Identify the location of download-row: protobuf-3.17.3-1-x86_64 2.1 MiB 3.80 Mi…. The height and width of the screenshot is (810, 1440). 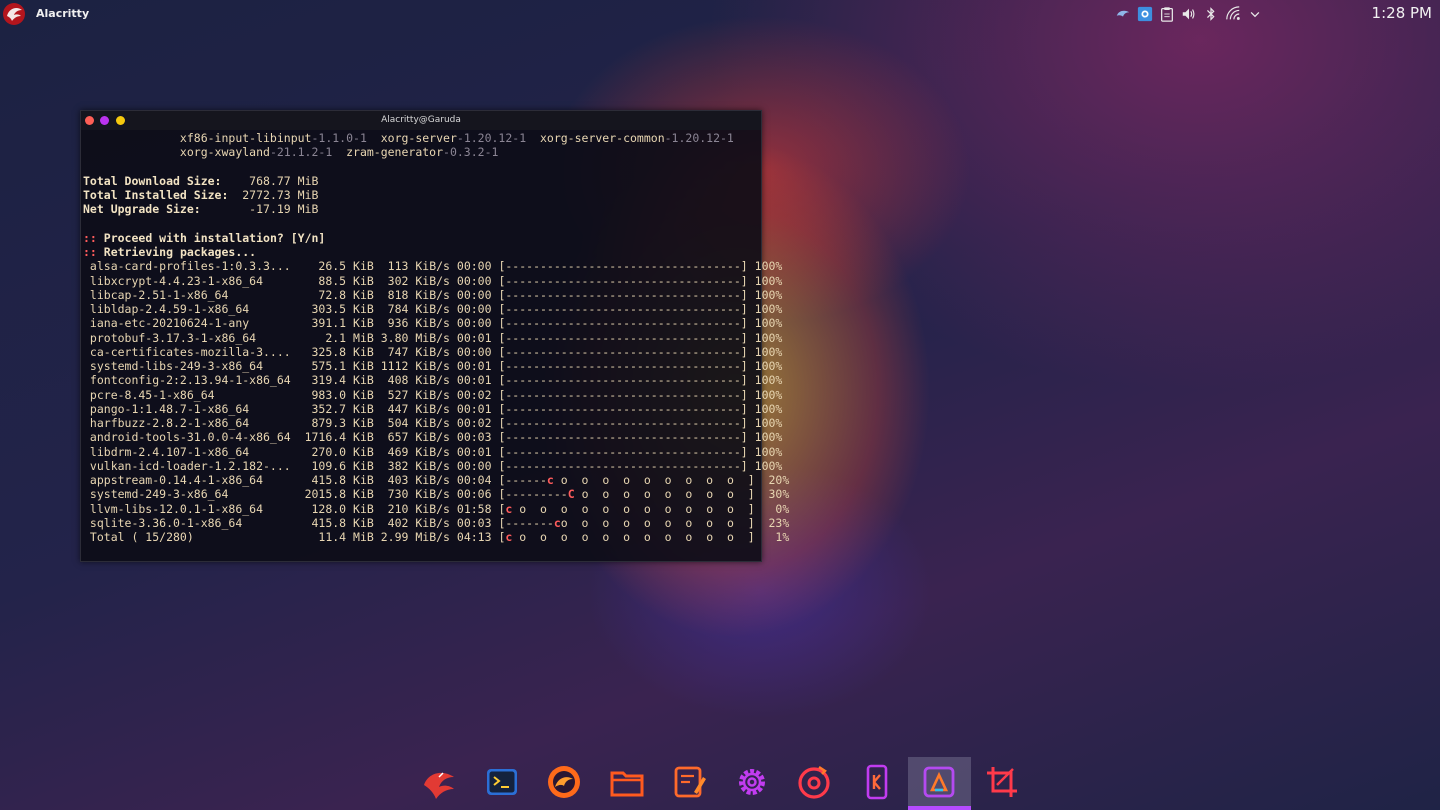
(432, 337).